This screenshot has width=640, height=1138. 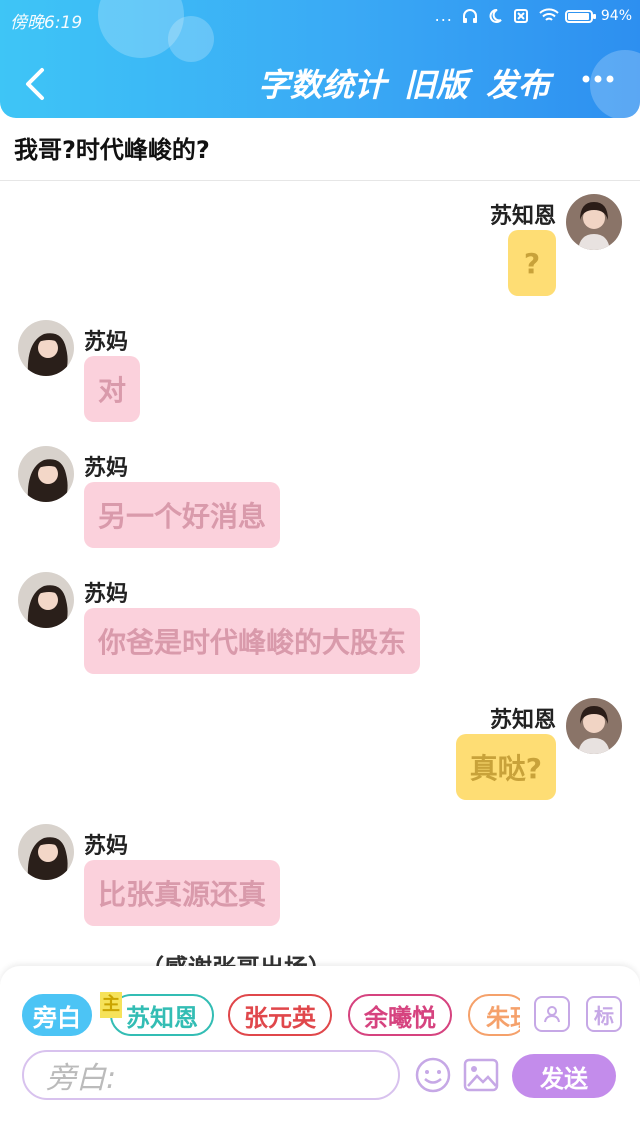 I want to click on word-count-button: 字数统计, so click(x=322, y=83).